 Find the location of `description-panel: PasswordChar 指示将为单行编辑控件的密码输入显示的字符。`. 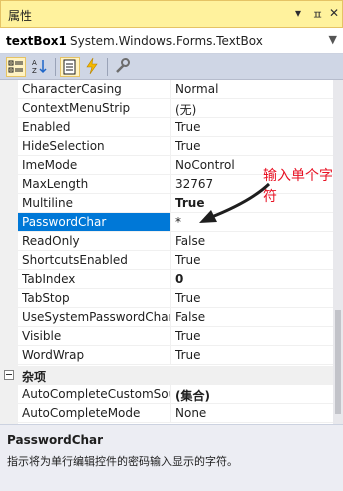

description-panel: PasswordChar 指示将为单行编辑控件的密码输入显示的字符。 is located at coordinates (171, 457).